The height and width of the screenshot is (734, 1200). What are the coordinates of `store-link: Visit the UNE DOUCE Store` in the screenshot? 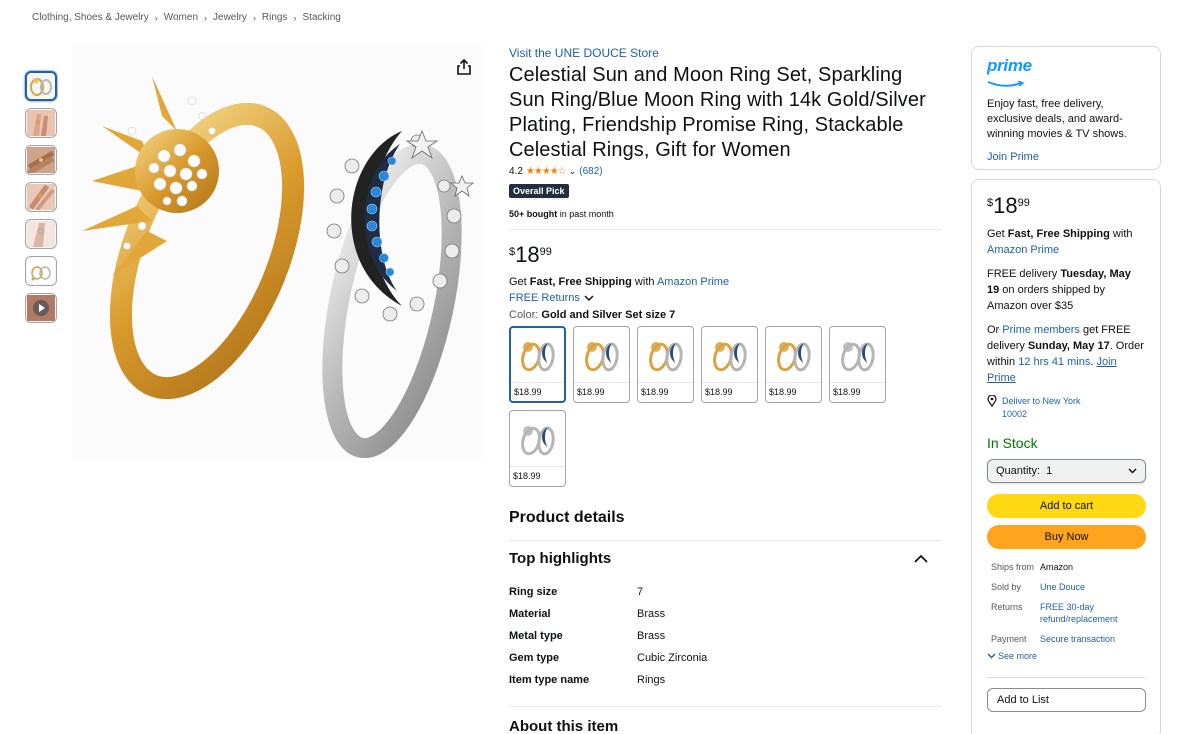 It's located at (725, 53).